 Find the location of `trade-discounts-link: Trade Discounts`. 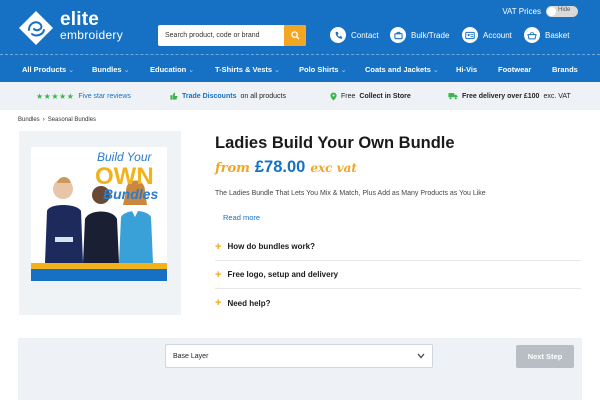

trade-discounts-link: Trade Discounts is located at coordinates (209, 96).